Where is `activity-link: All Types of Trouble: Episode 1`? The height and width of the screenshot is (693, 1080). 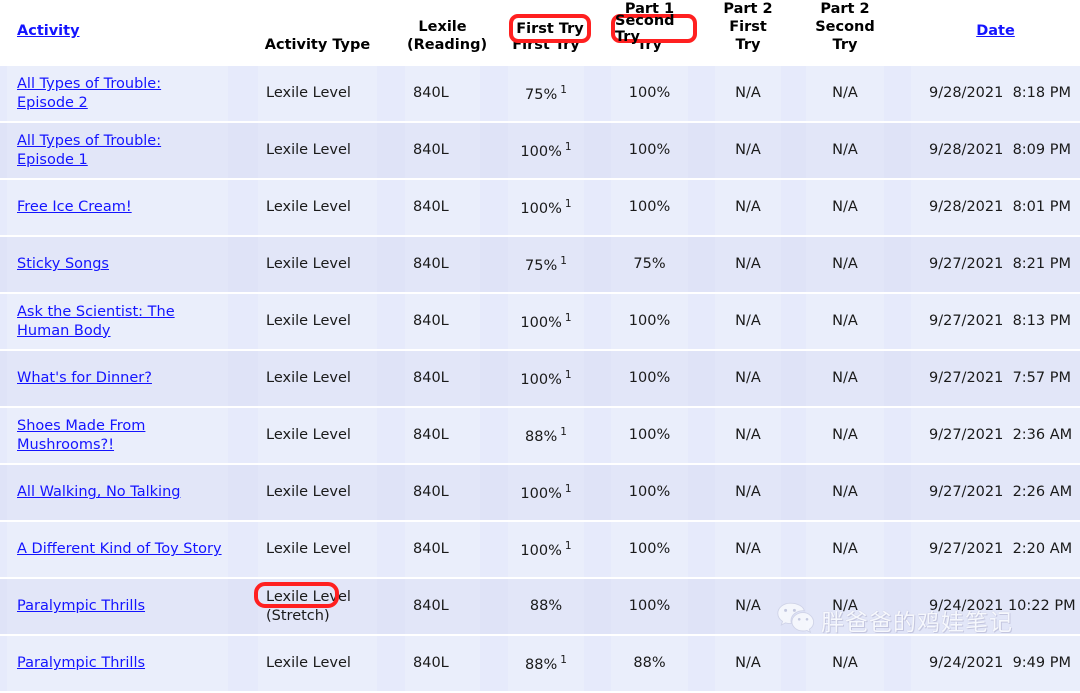 activity-link: All Types of Trouble: Episode 1 is located at coordinates (89, 150).